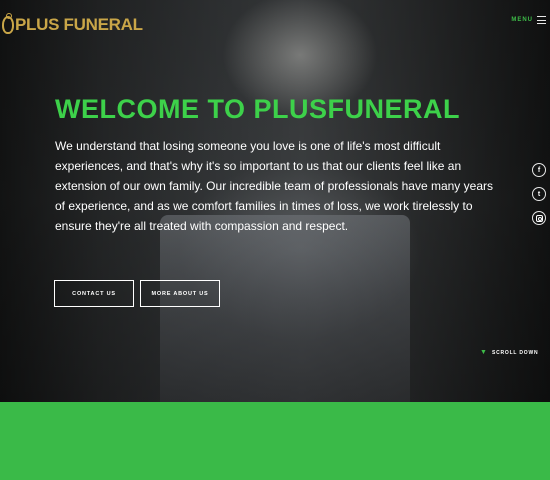  I want to click on logo-text: PLUS FUNERAL, so click(79, 24).